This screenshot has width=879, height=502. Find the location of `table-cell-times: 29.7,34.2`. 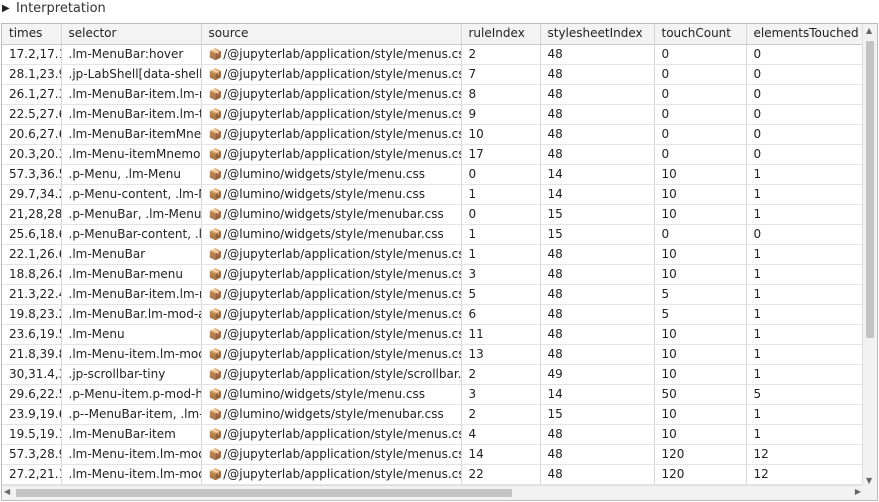

table-cell-times: 29.7,34.2 is located at coordinates (32, 194).